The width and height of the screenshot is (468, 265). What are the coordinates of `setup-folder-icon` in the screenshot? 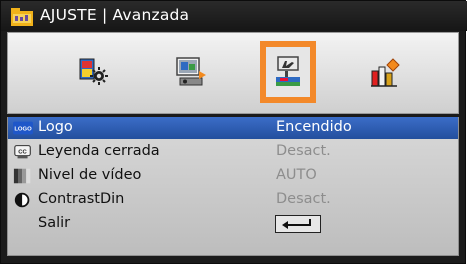 It's located at (22, 17).